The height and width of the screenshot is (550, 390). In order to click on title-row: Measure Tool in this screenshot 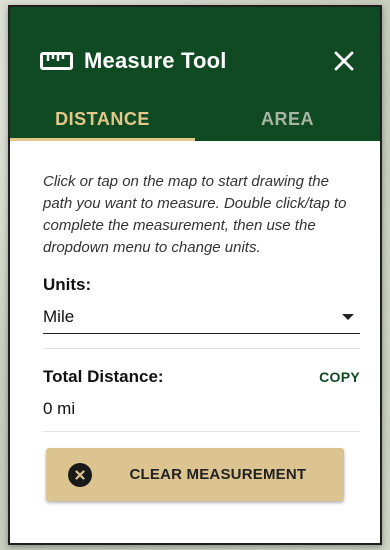, I will do `click(195, 61)`.